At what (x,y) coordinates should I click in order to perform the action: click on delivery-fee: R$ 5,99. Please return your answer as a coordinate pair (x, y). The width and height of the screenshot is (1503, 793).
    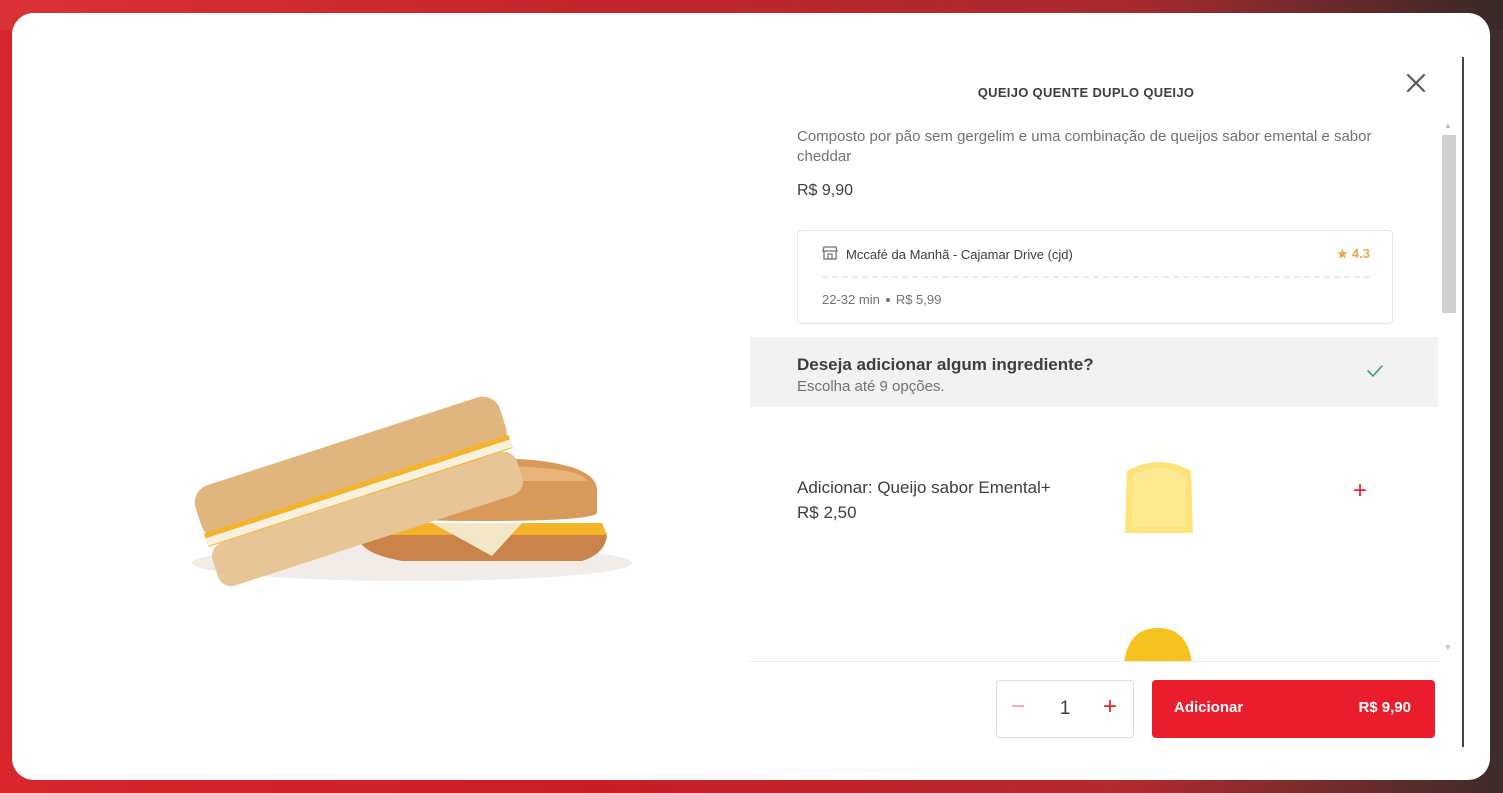
    Looking at the image, I should click on (918, 299).